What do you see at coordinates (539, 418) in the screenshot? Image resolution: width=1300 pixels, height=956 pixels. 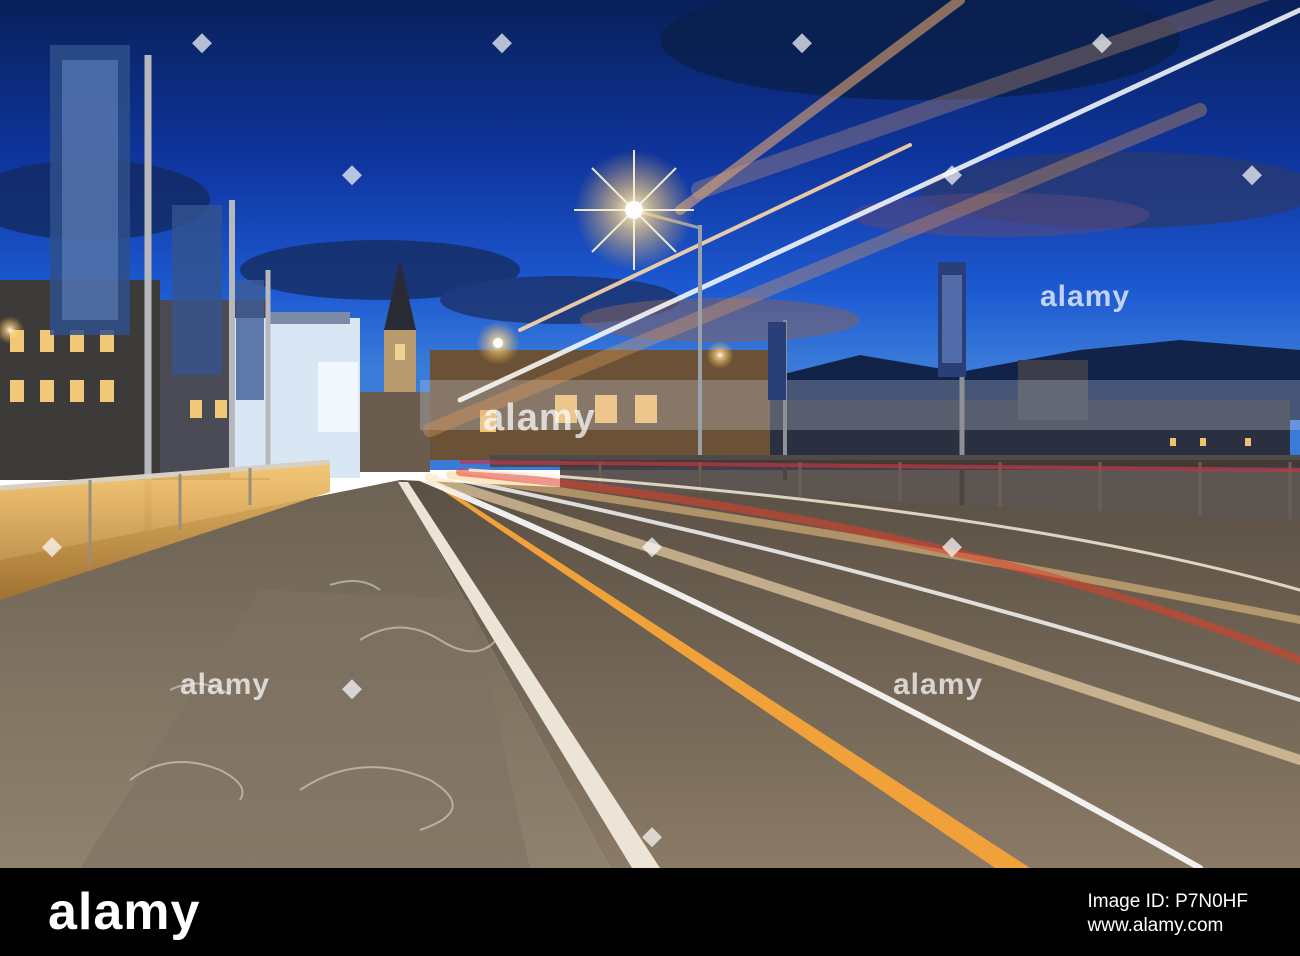 I see `watermark-main: alamy` at bounding box center [539, 418].